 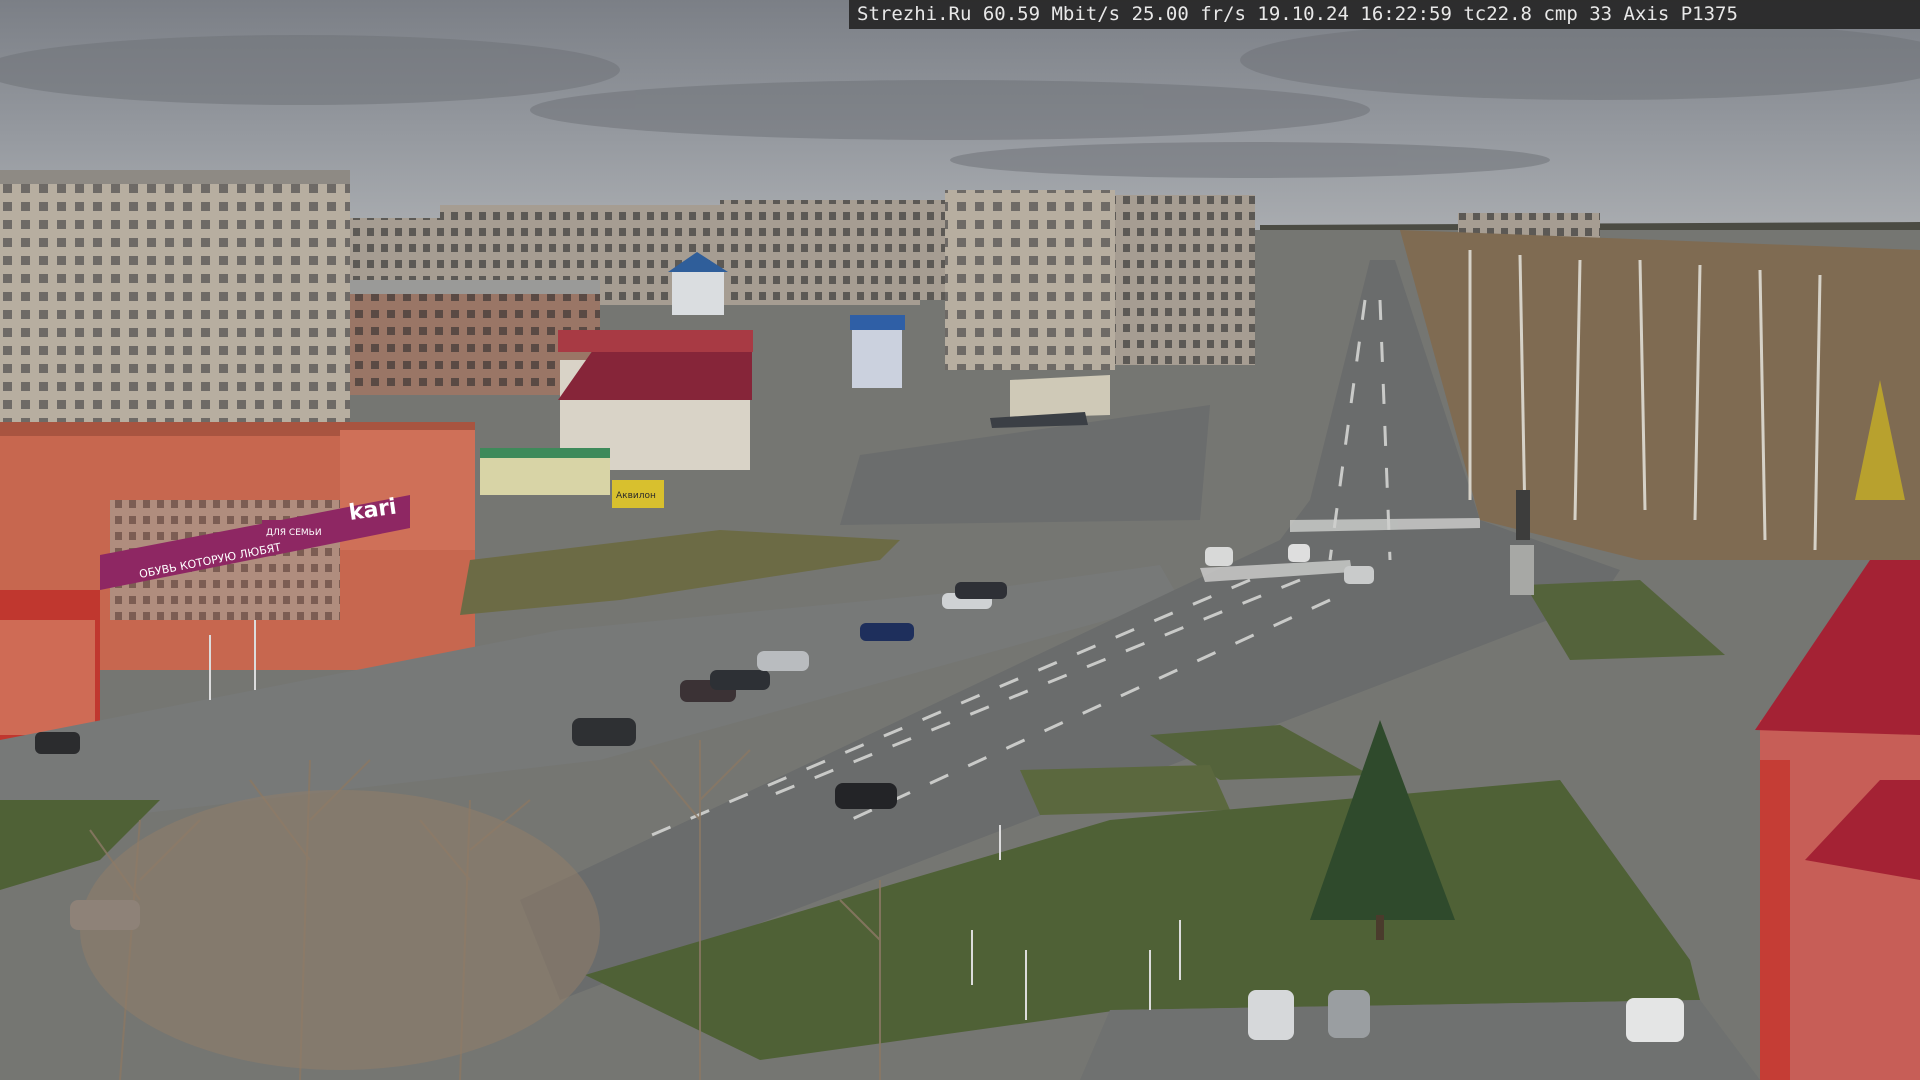 What do you see at coordinates (1060, 396) in the screenshot?
I see `small-building-plaza` at bounding box center [1060, 396].